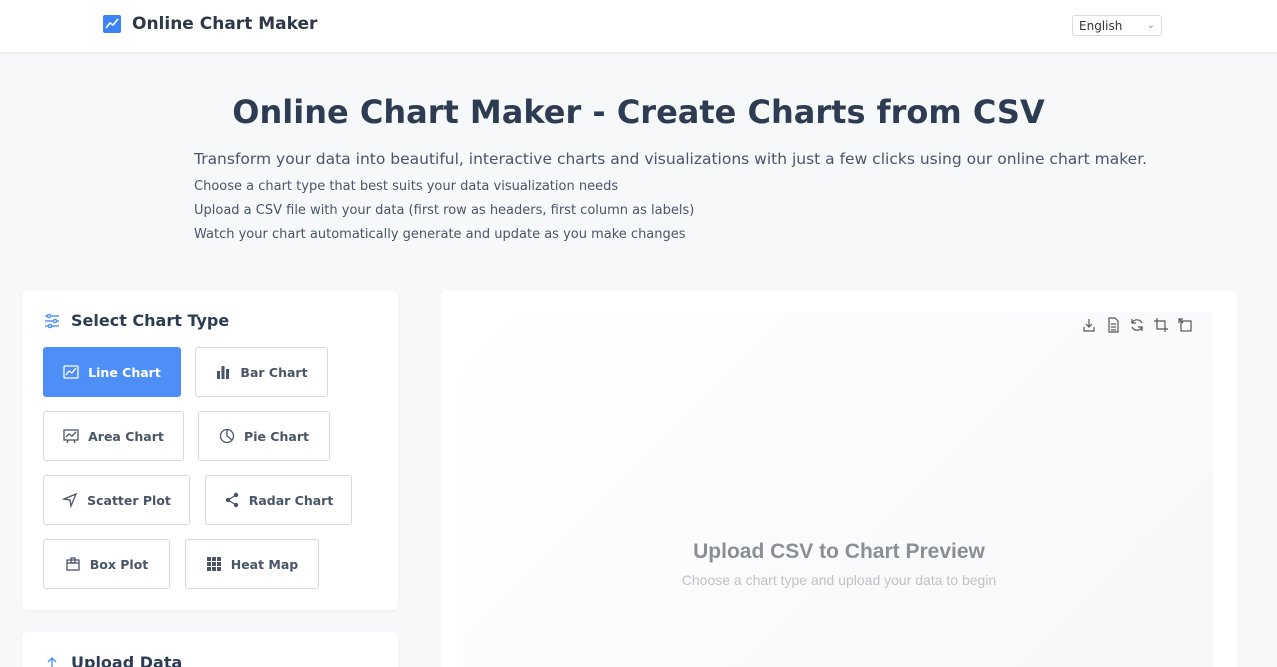 This screenshot has height=667, width=1277. I want to click on preview-toolbar, so click(1136, 324).